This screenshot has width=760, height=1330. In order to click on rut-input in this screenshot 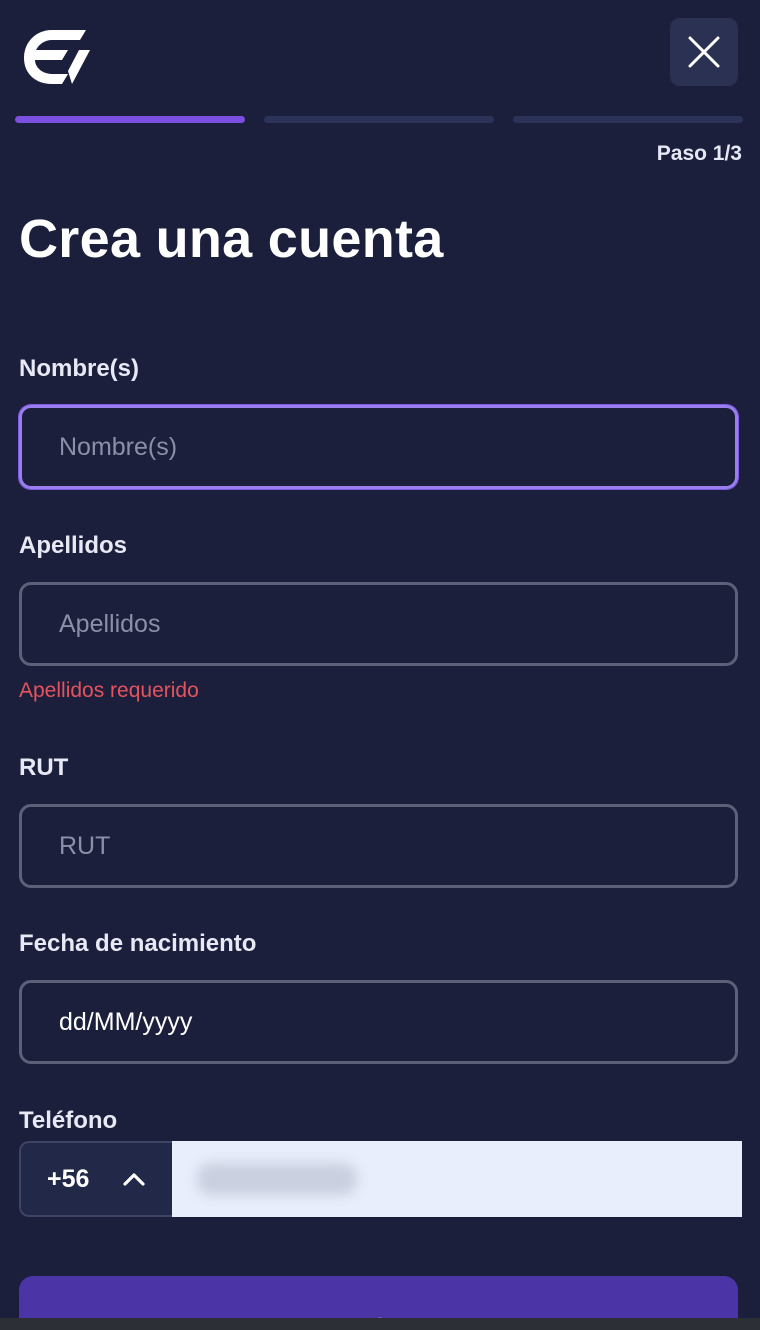, I will do `click(378, 846)`.